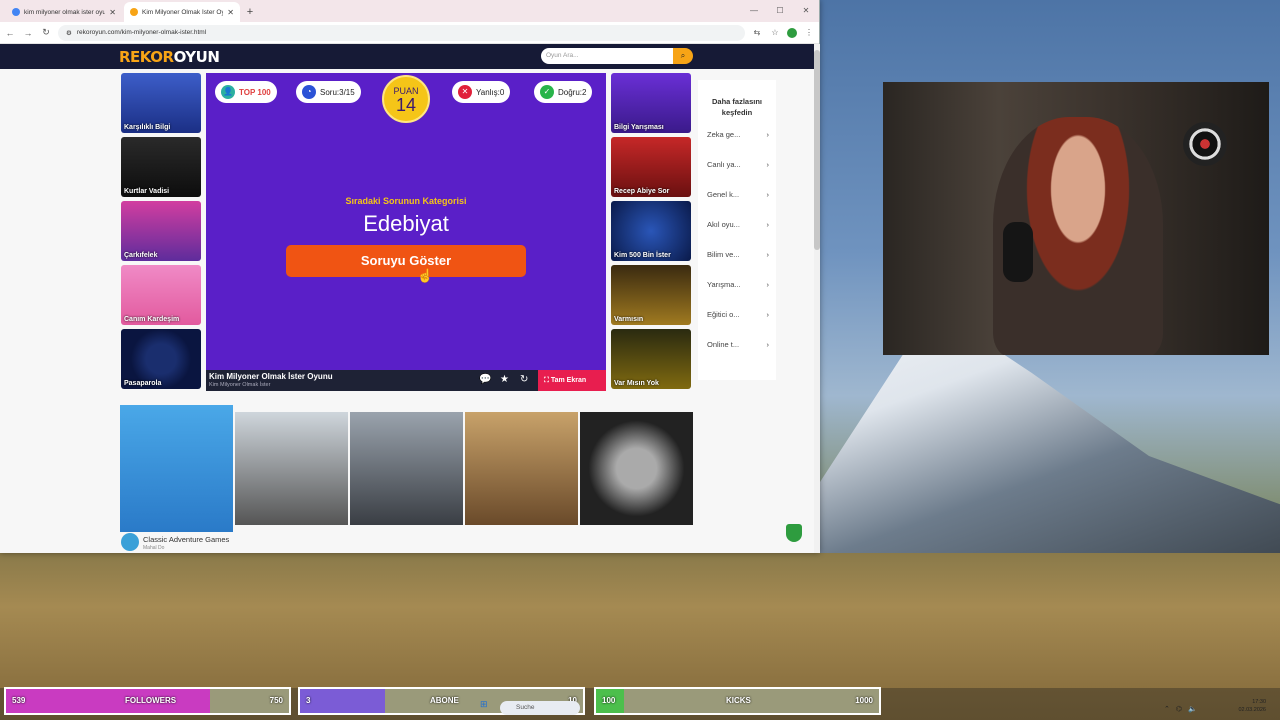 This screenshot has height=720, width=1280. I want to click on game-card: Canım Kardeşim, so click(161, 295).